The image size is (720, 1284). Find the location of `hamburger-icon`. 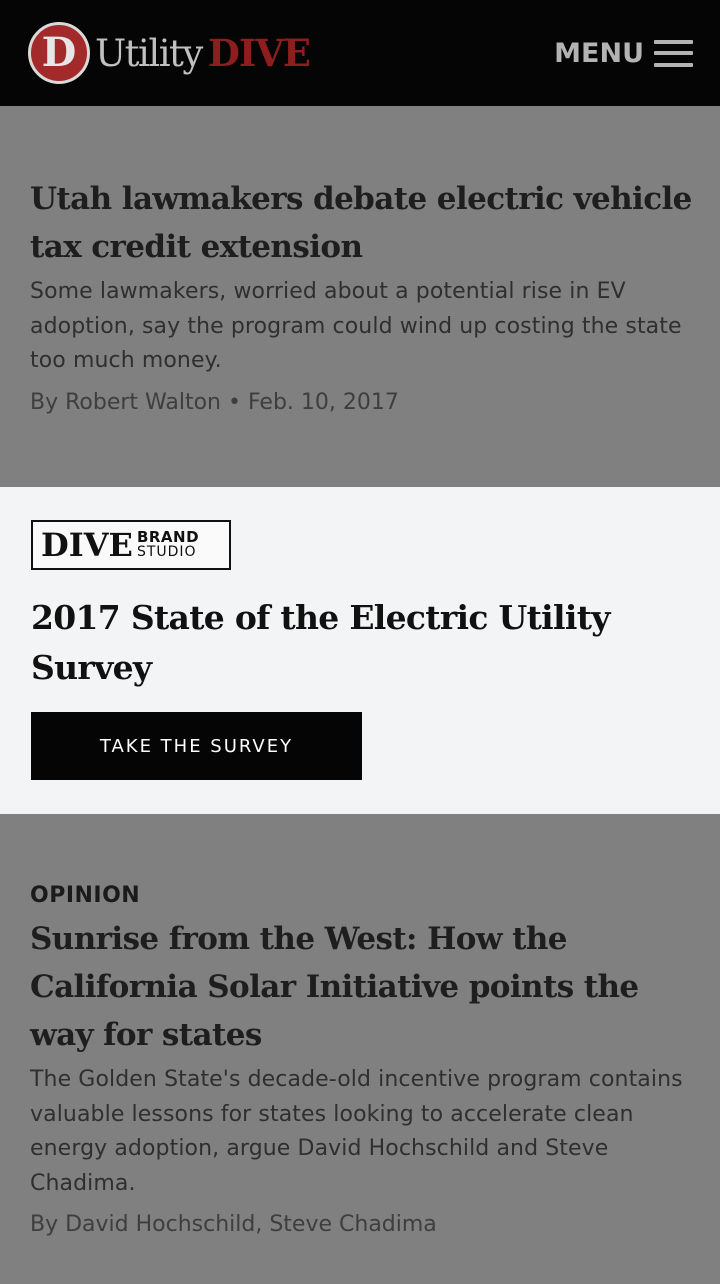

hamburger-icon is located at coordinates (673, 53).